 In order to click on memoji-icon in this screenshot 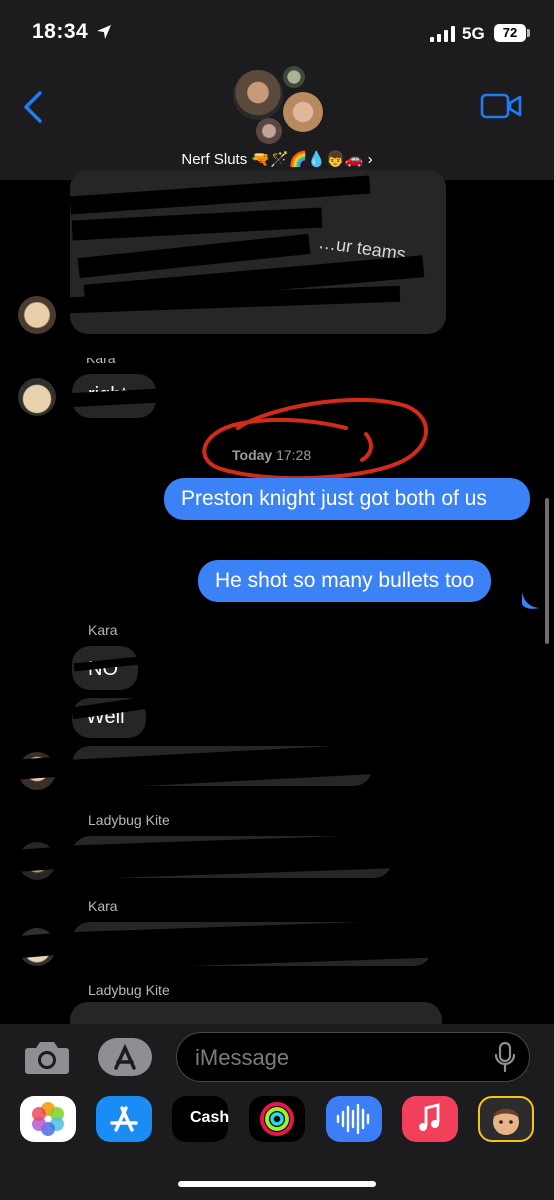, I will do `click(506, 1119)`.